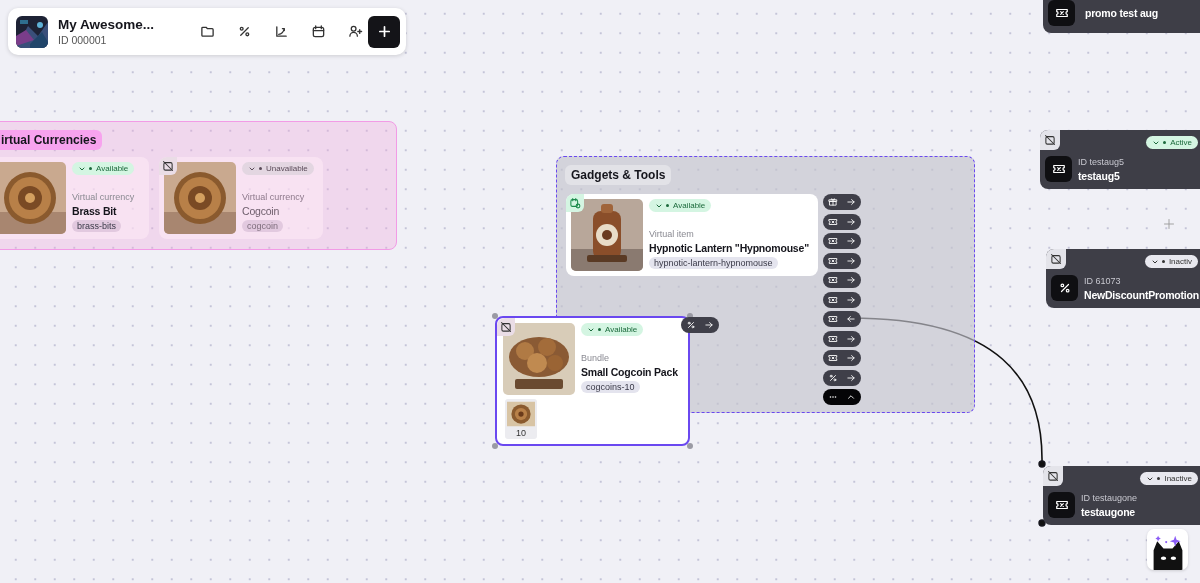 Image resolution: width=1200 pixels, height=583 pixels. What do you see at coordinates (729, 248) in the screenshot?
I see `item-name: Hypnotic Lantern "Hypnomouse"` at bounding box center [729, 248].